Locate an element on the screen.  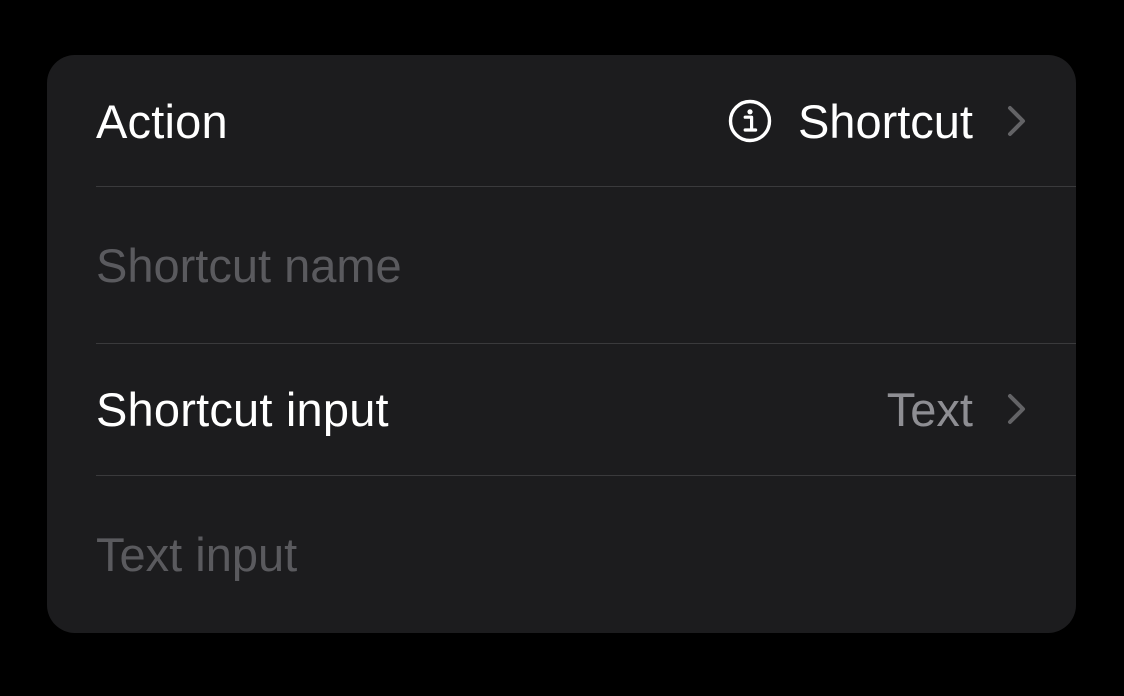
info-circle-icon is located at coordinates (750, 121).